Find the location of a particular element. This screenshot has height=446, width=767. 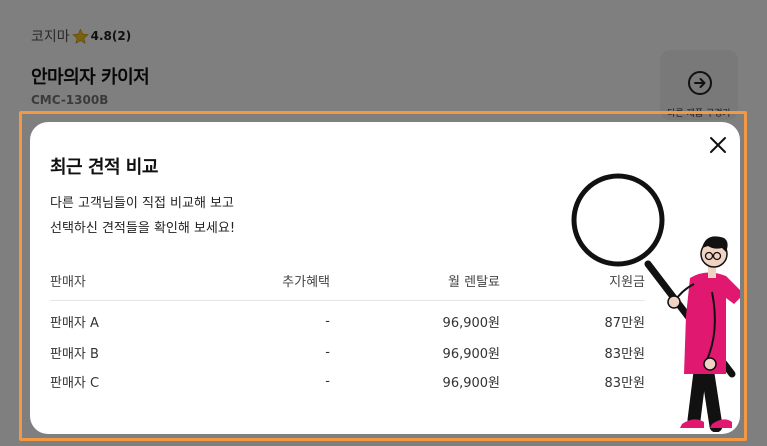

header-seller: 판매자 is located at coordinates (120, 281).